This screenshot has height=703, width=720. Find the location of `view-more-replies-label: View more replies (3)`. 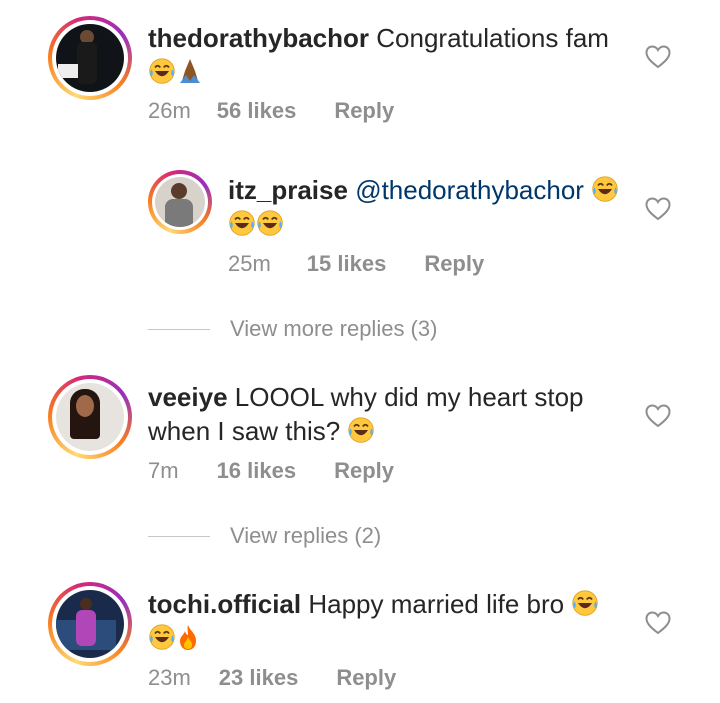

view-more-replies-label: View more replies (3) is located at coordinates (334, 328).